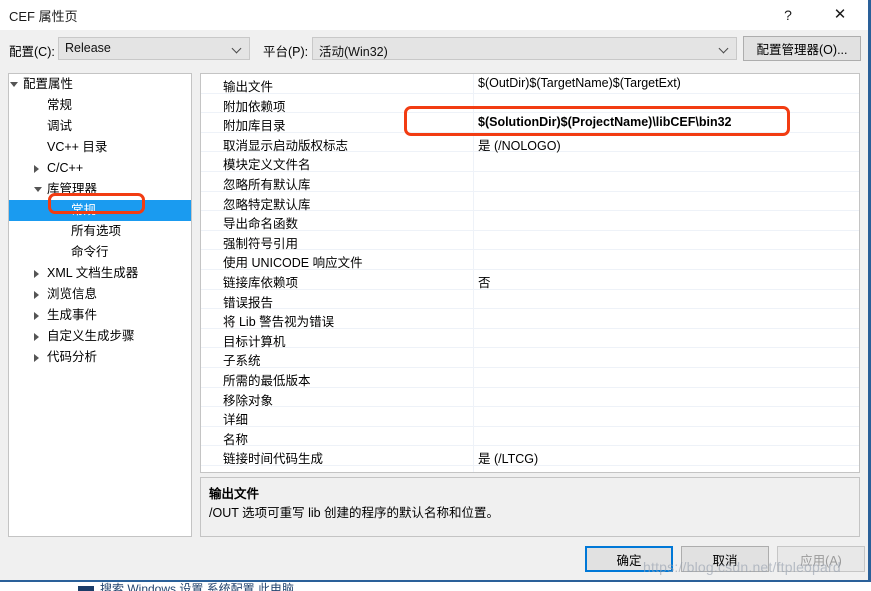 The height and width of the screenshot is (591, 871). I want to click on tree-item-label: 调试, so click(60, 126).